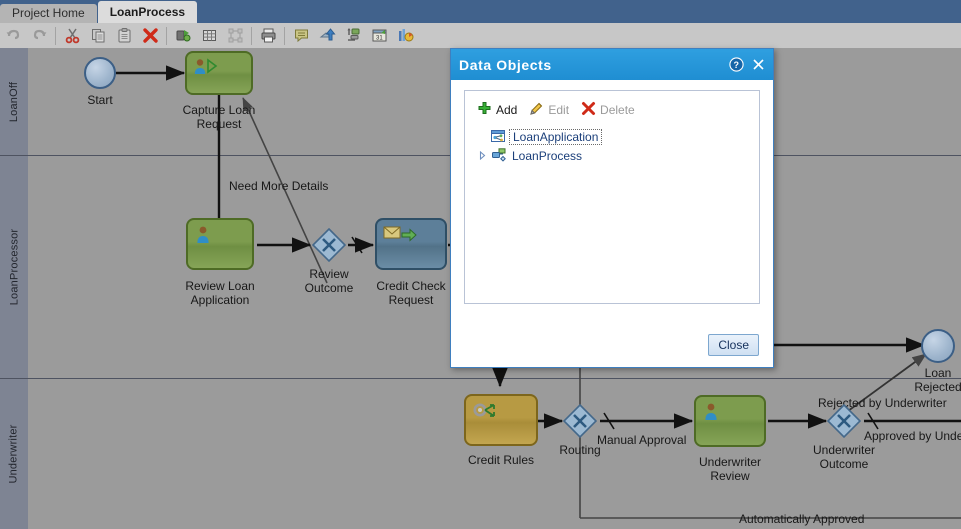  What do you see at coordinates (220, 300) in the screenshot?
I see `review-loan-line2: Application` at bounding box center [220, 300].